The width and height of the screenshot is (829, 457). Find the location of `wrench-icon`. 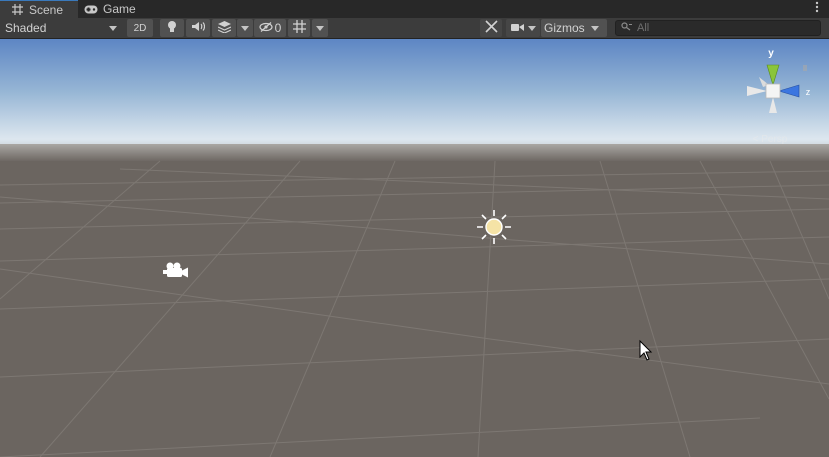

wrench-icon is located at coordinates (491, 28).